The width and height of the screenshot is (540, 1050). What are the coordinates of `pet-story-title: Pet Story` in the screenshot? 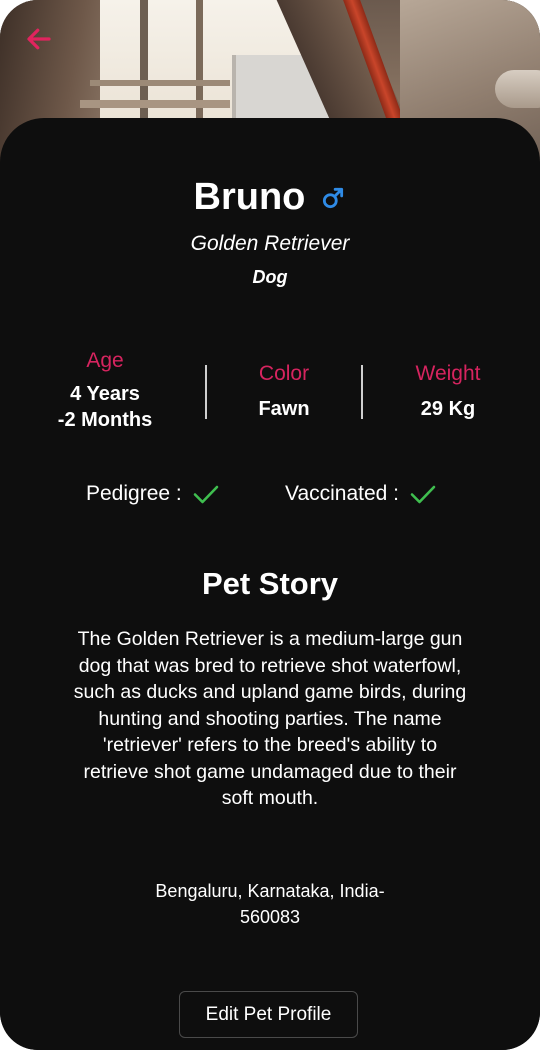 It's located at (270, 583).